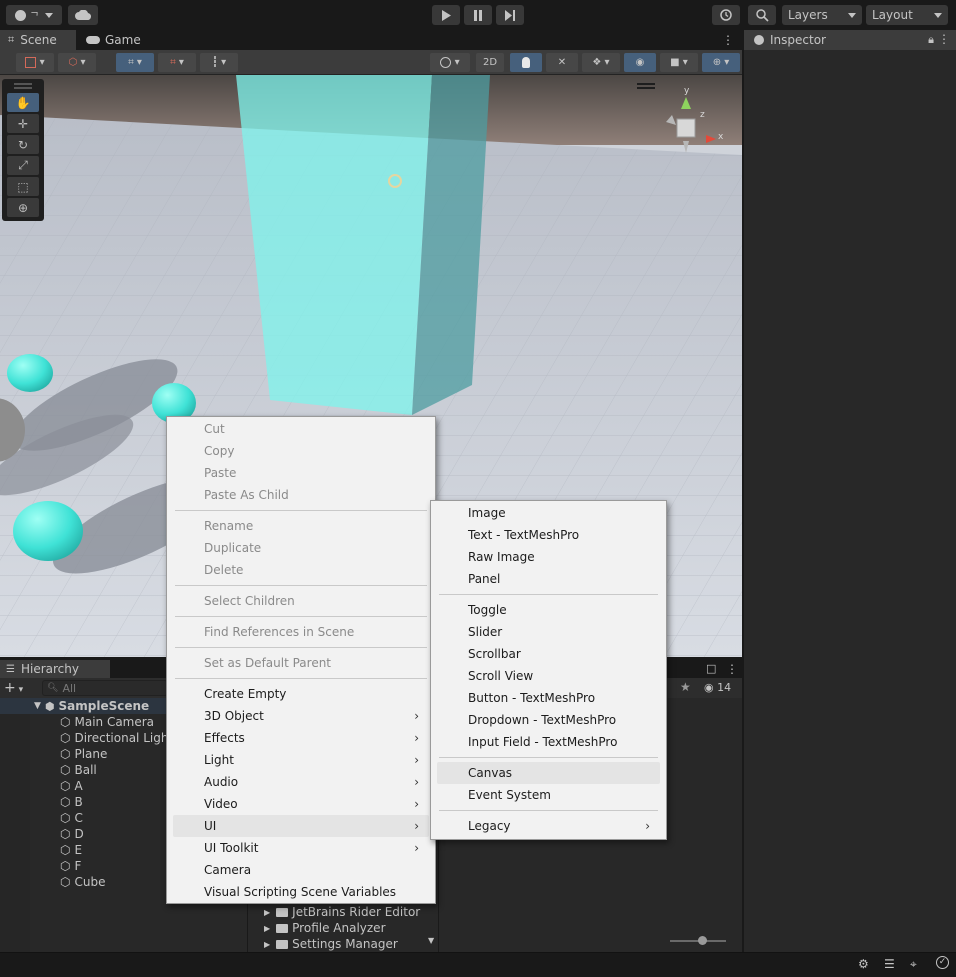  Describe the element at coordinates (726, 15) in the screenshot. I see `history-button` at that location.